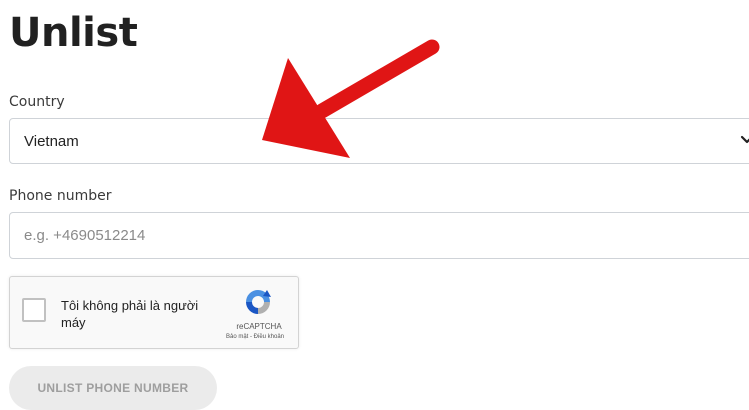 The image size is (749, 410). What do you see at coordinates (258, 302) in the screenshot?
I see `recaptcha-logo-icon` at bounding box center [258, 302].